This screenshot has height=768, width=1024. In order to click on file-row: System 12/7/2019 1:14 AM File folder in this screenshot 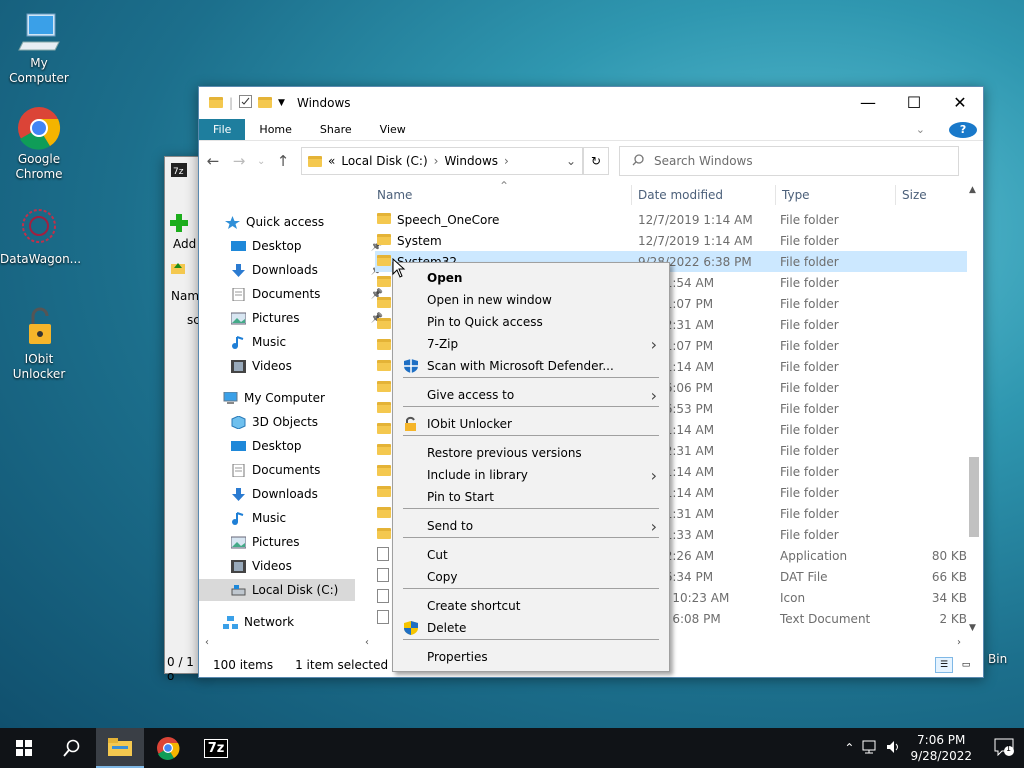, I will do `click(671, 240)`.